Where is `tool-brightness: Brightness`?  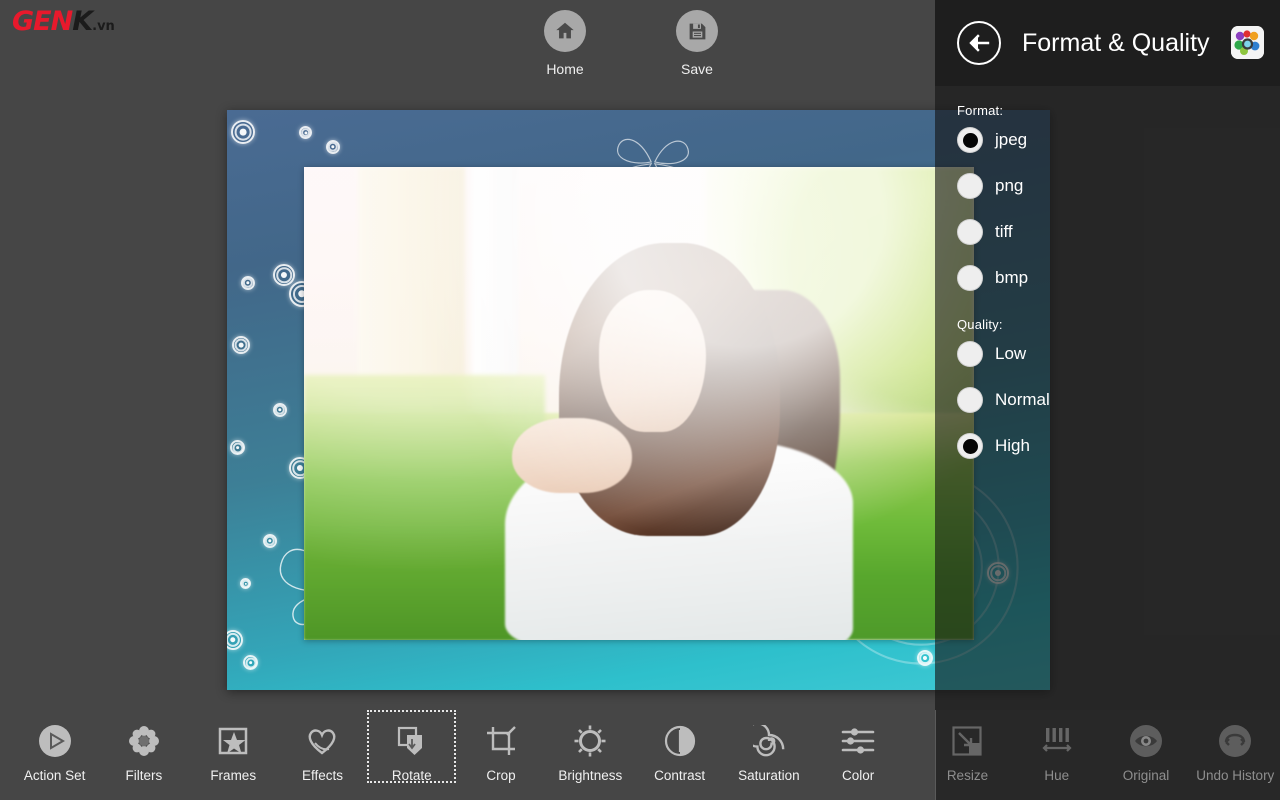 tool-brightness: Brightness is located at coordinates (590, 746).